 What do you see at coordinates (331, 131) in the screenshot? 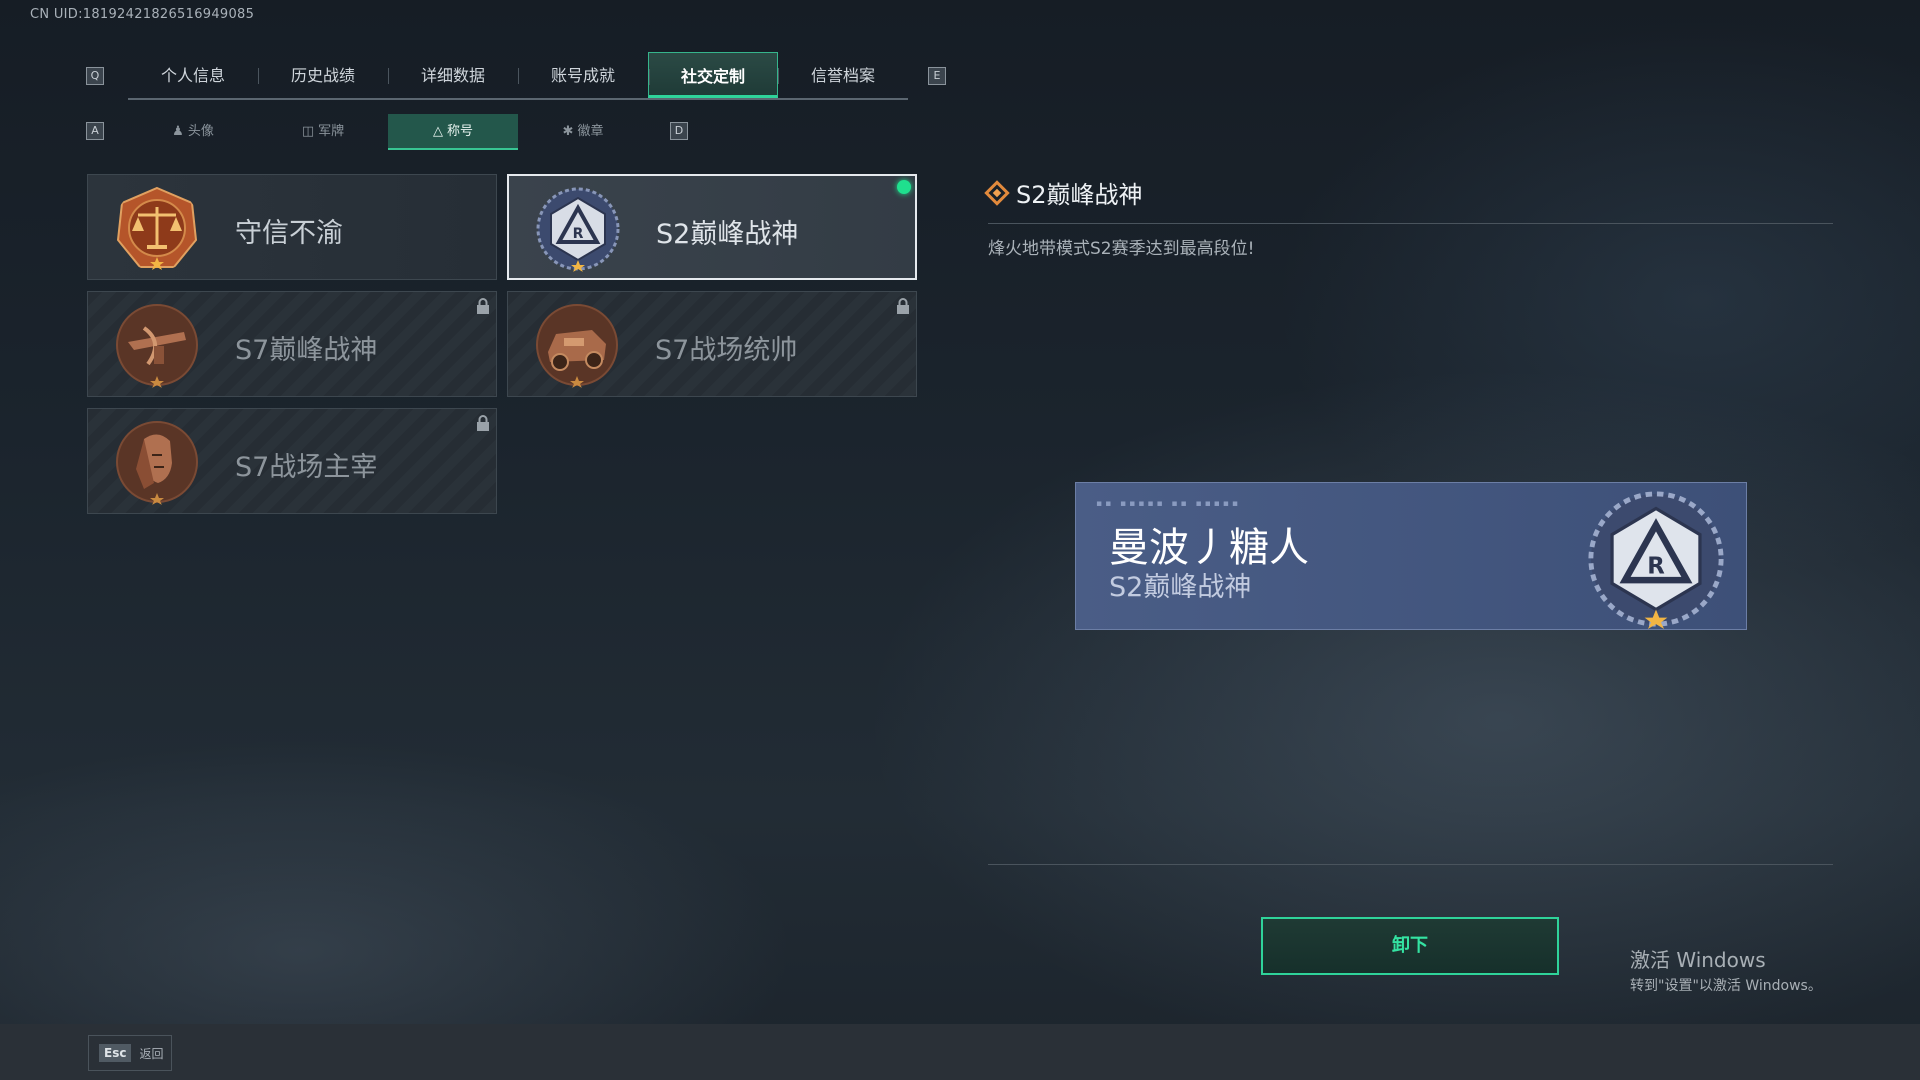
I see `subtab-dogtag-label: 军牌` at bounding box center [331, 131].